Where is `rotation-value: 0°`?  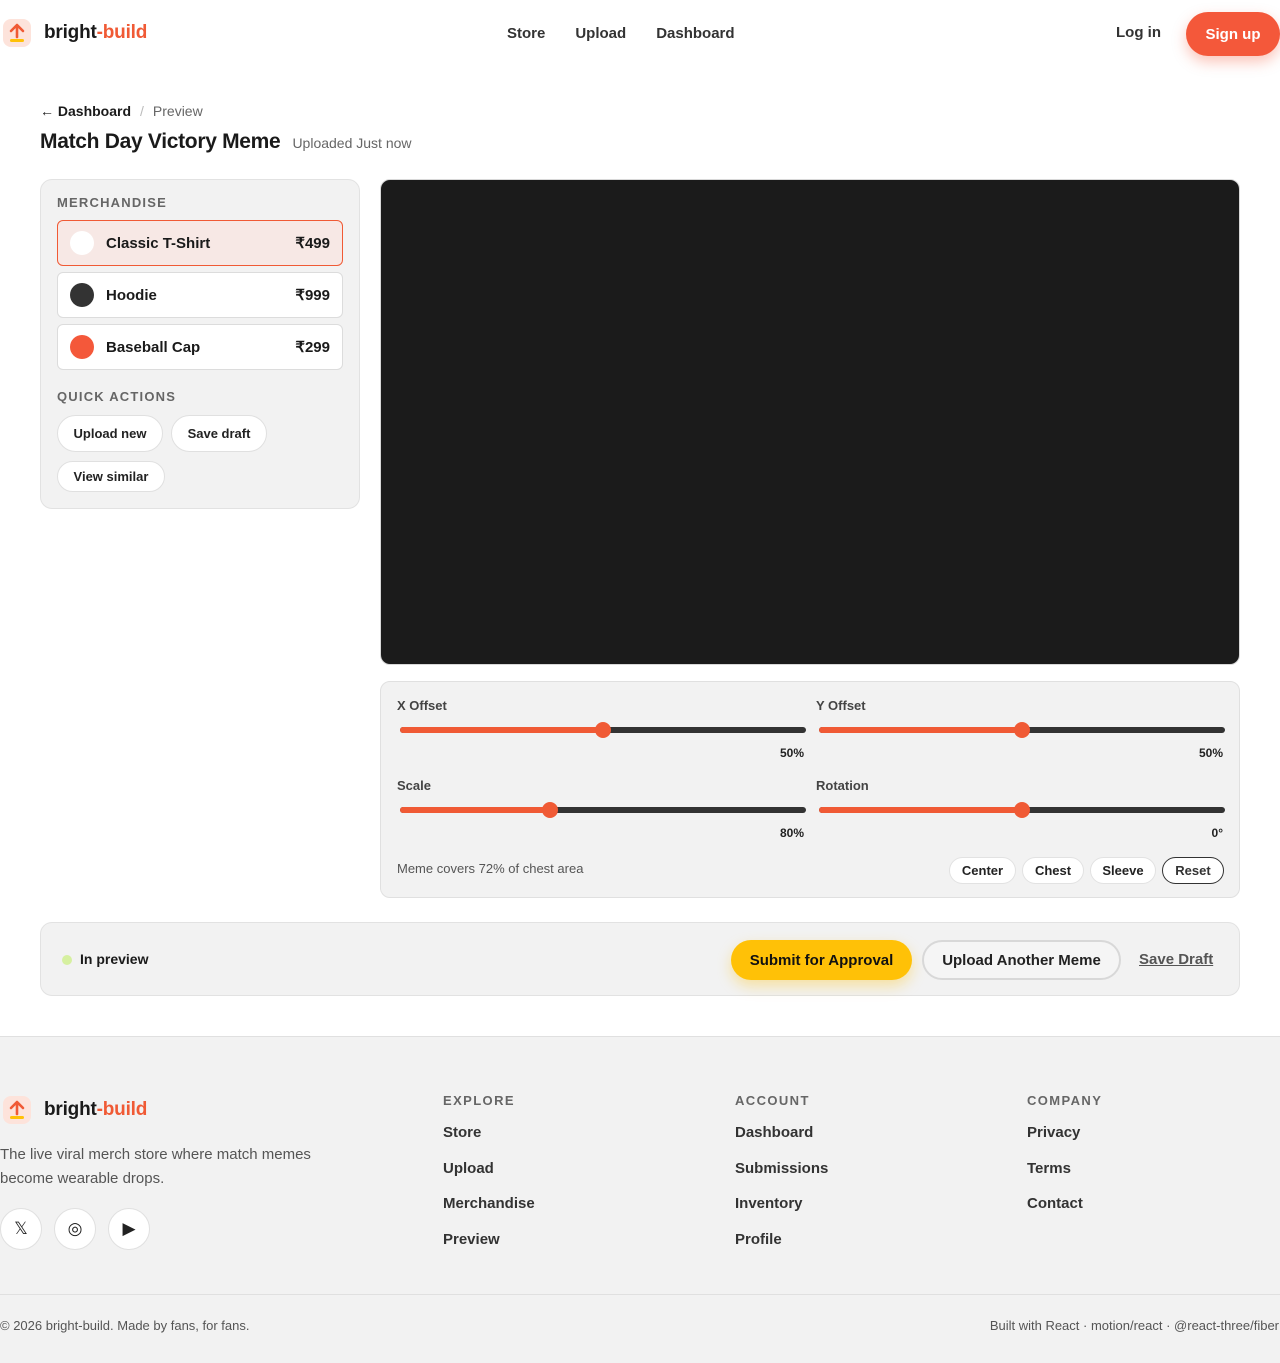 rotation-value: 0° is located at coordinates (1217, 833).